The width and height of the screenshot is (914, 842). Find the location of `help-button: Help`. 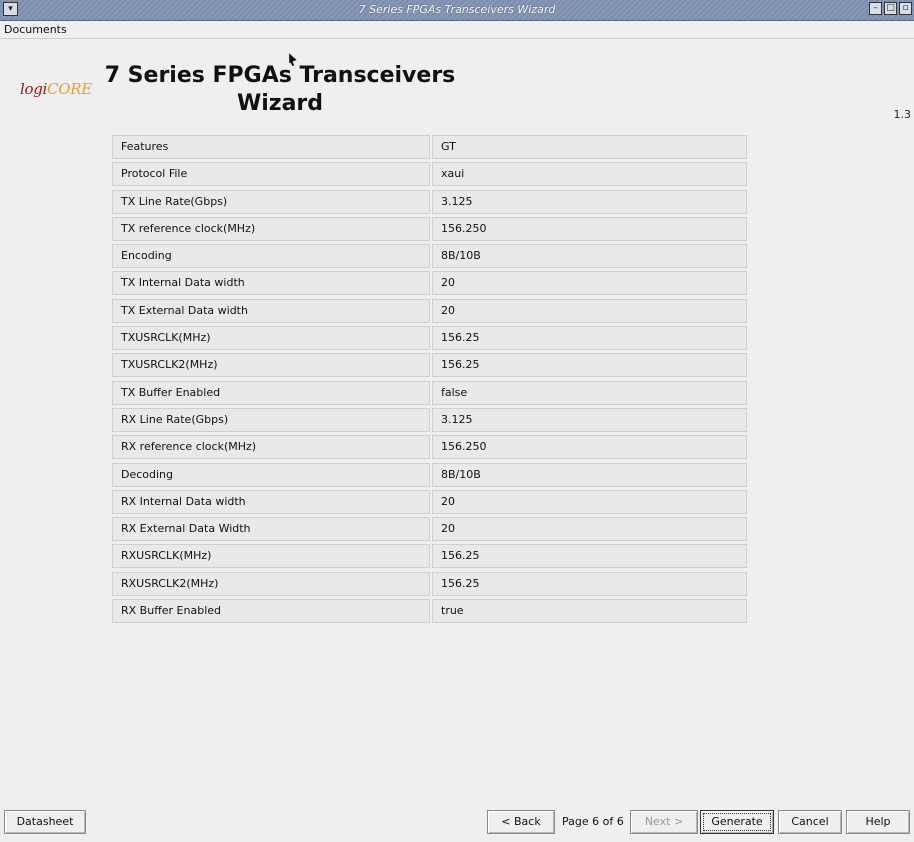

help-button: Help is located at coordinates (878, 822).